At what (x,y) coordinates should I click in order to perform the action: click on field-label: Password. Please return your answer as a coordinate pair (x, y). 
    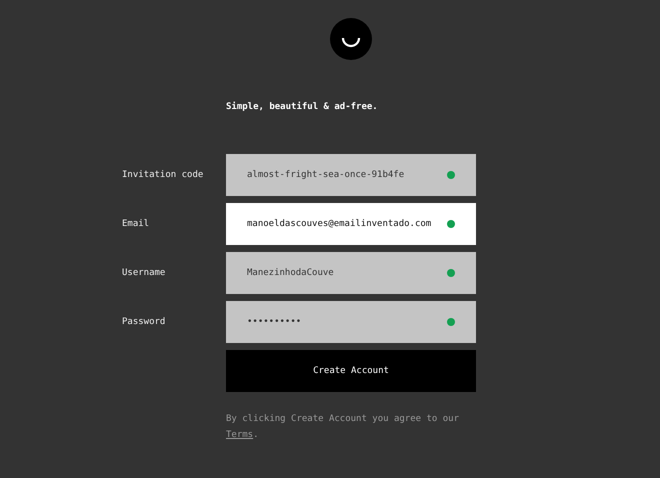
    Looking at the image, I should click on (144, 322).